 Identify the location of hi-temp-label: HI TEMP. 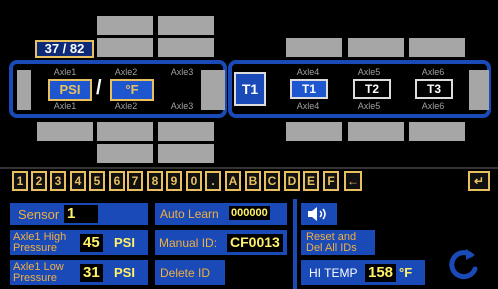
(333, 273).